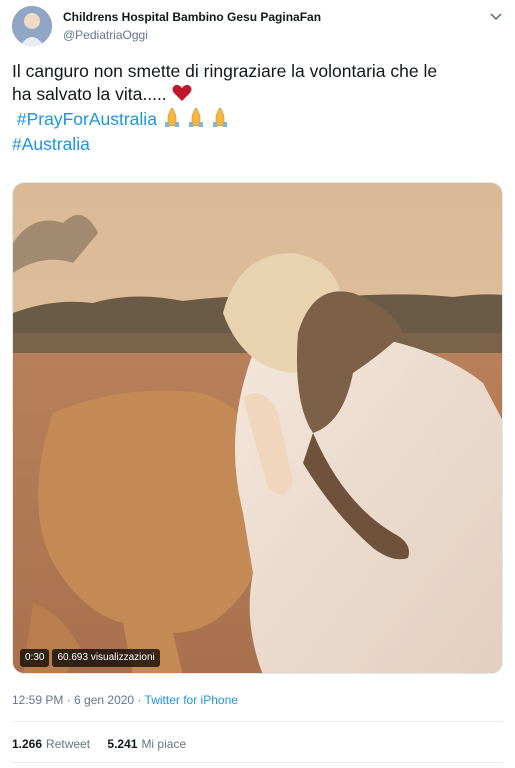 The height and width of the screenshot is (768, 515). Describe the element at coordinates (257, 120) in the screenshot. I see `tweet-text-line: #PrayForAustralia` at that location.